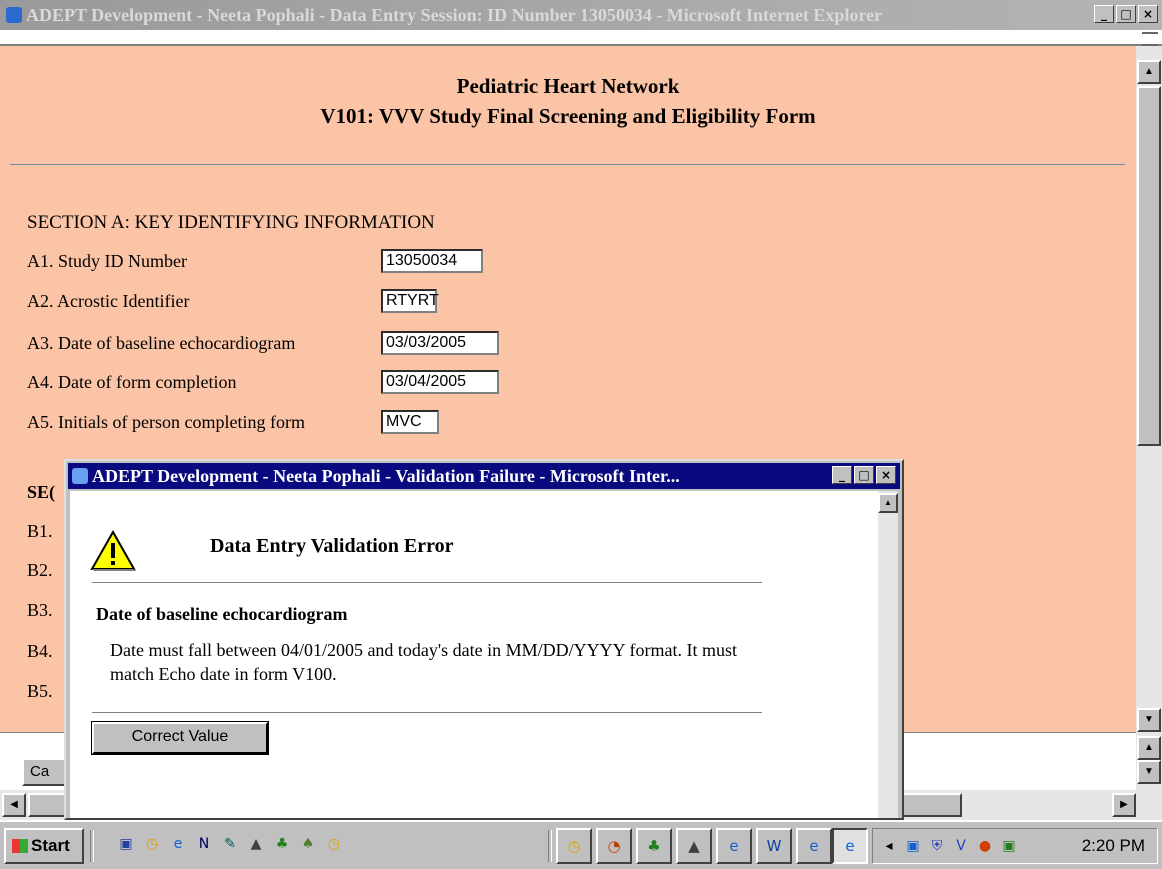 This screenshot has width=1162, height=869. I want to click on correct-value-button: Correct Value, so click(180, 738).